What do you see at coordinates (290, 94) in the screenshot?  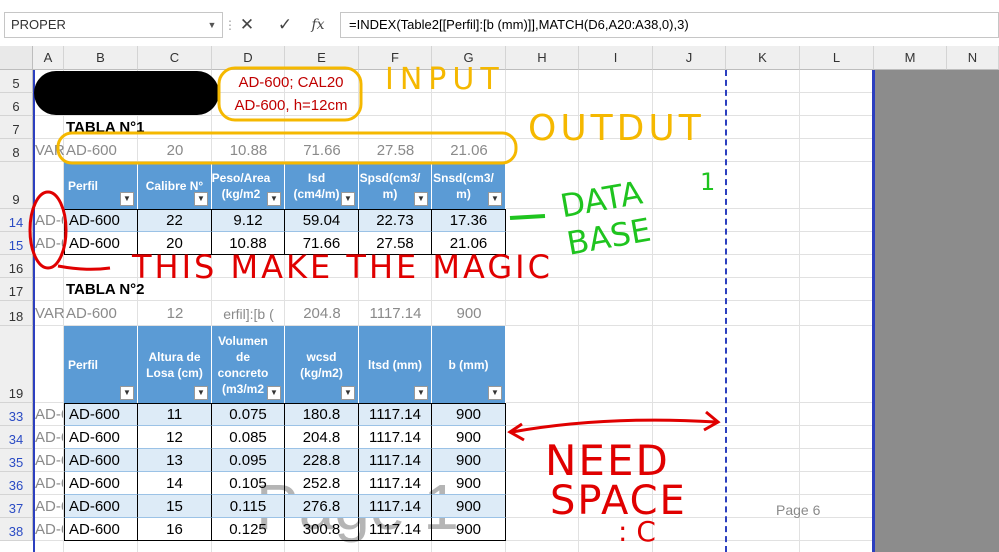 I see `input-highlight-box` at bounding box center [290, 94].